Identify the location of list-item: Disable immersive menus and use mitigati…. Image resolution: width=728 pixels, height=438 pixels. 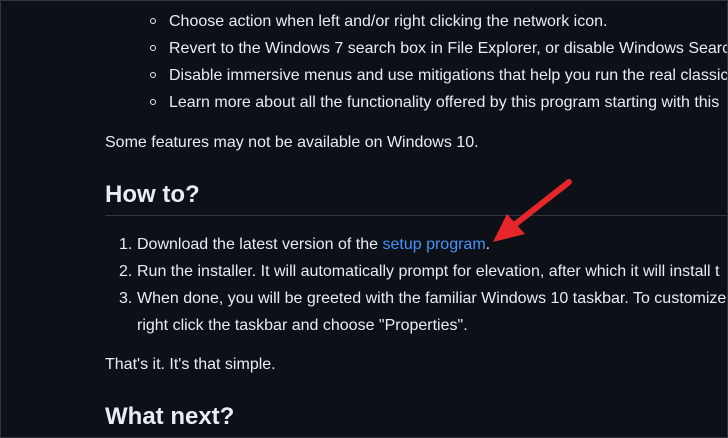
(438, 75).